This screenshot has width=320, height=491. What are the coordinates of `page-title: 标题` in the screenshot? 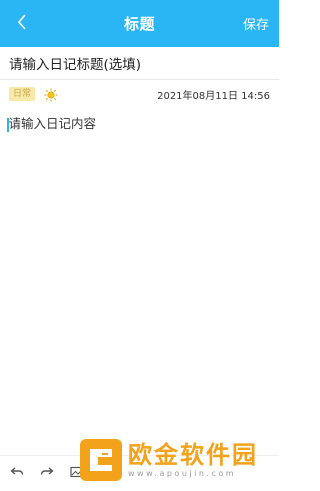 It's located at (139, 24).